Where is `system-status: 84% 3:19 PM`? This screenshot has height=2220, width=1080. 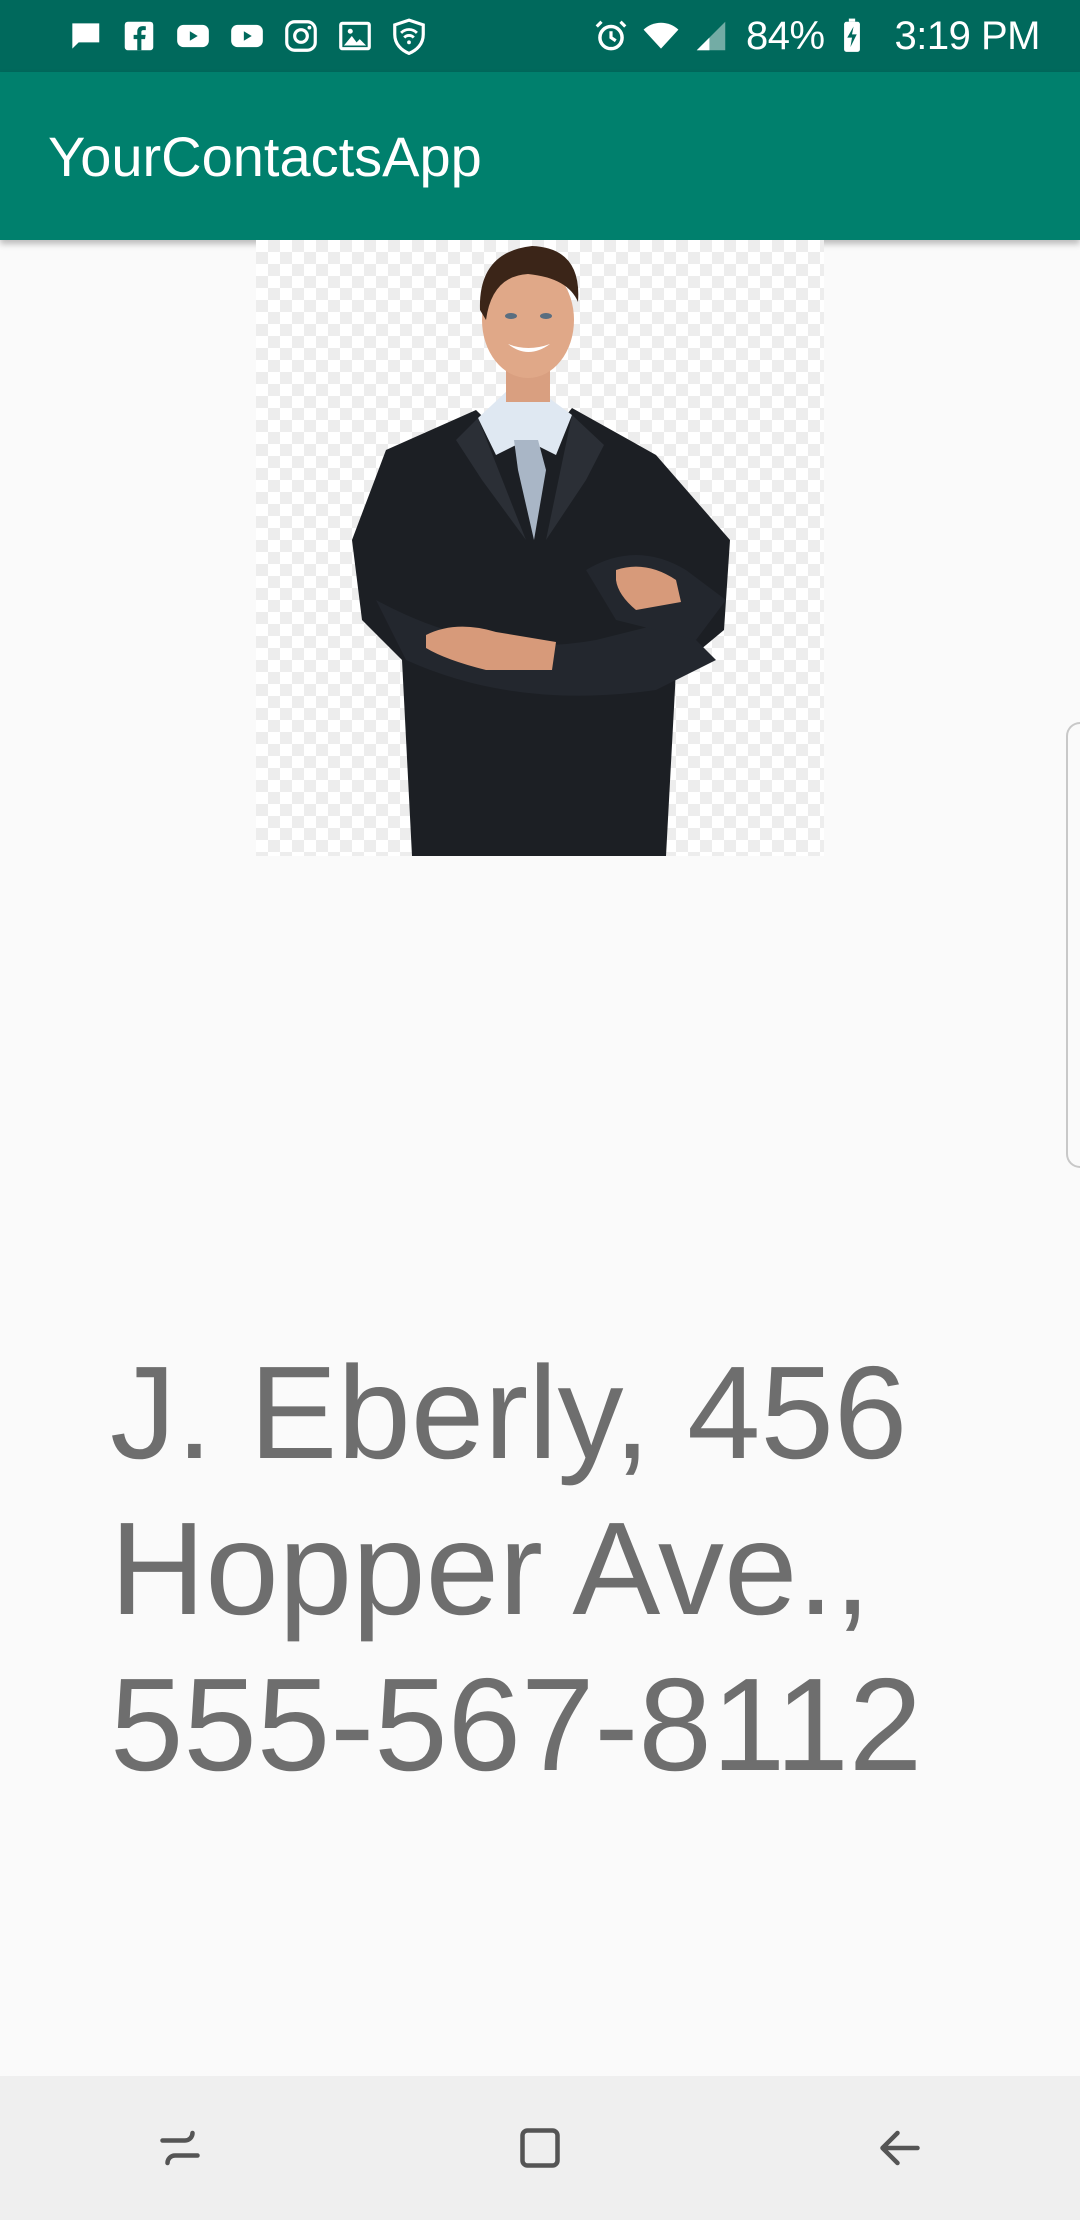
system-status: 84% 3:19 PM is located at coordinates (815, 36).